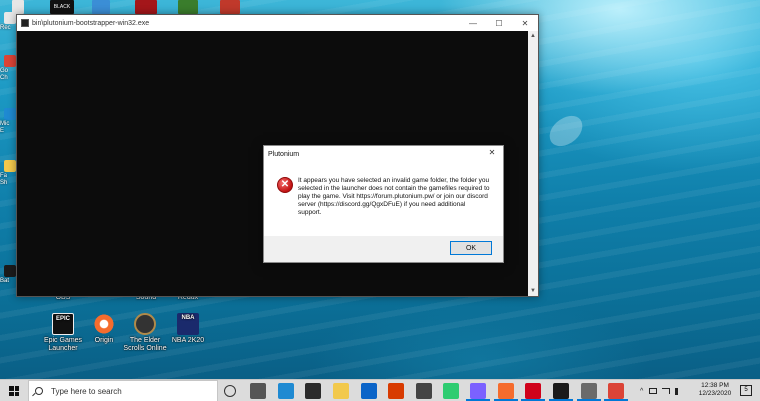 The height and width of the screenshot is (401, 760). Describe the element at coordinates (641, 391) in the screenshot. I see `tray-chevron-icon: ^` at that location.